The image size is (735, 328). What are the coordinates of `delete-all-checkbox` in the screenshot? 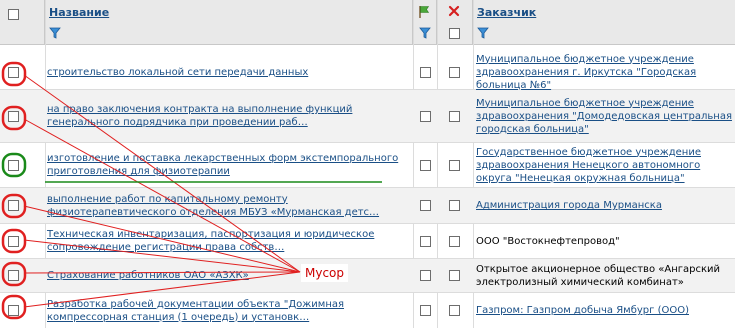 It's located at (454, 33).